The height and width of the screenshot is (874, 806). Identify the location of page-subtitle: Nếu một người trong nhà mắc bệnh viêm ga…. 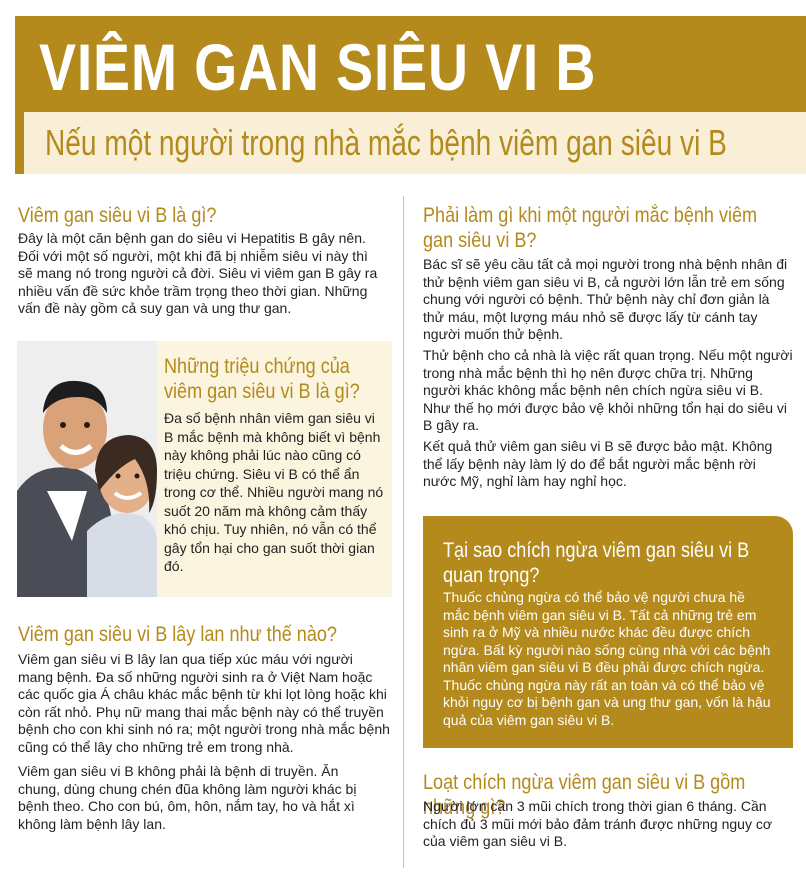
(386, 142).